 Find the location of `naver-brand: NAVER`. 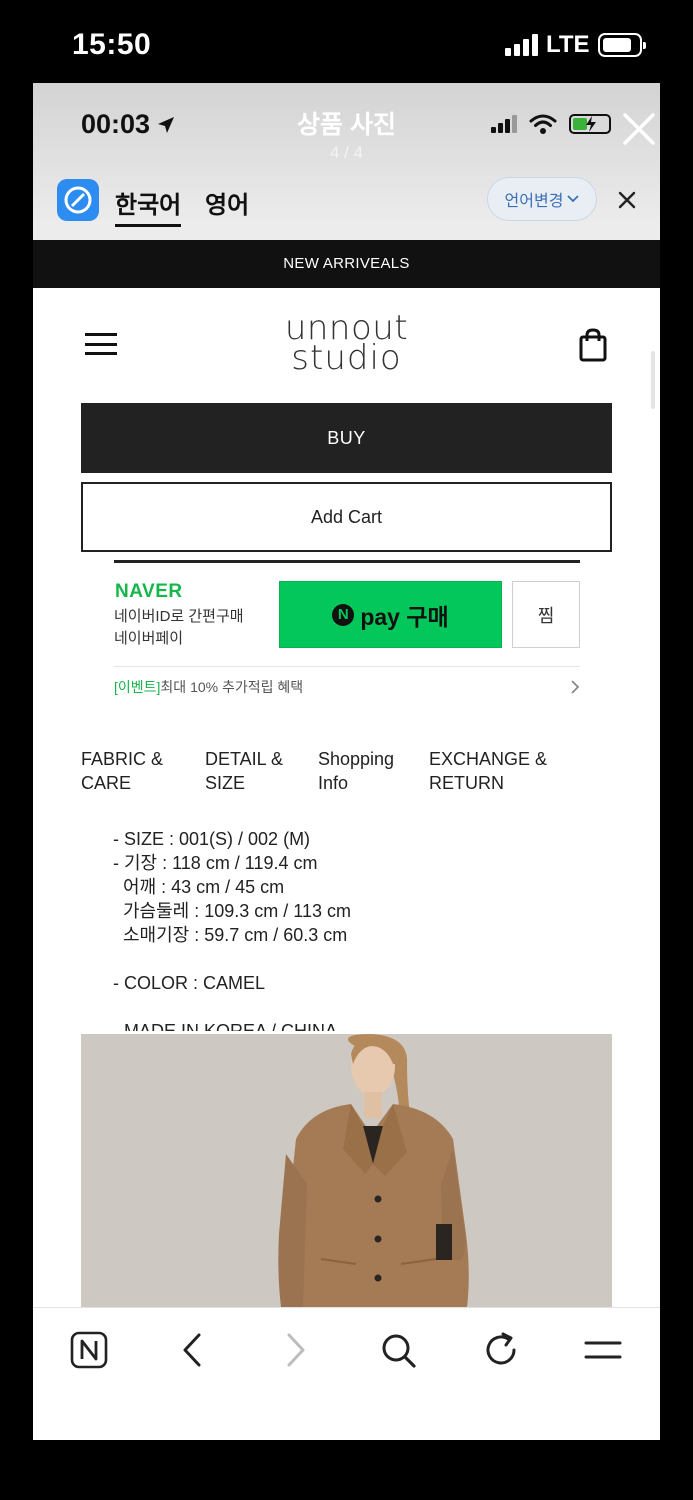

naver-brand: NAVER is located at coordinates (149, 591).